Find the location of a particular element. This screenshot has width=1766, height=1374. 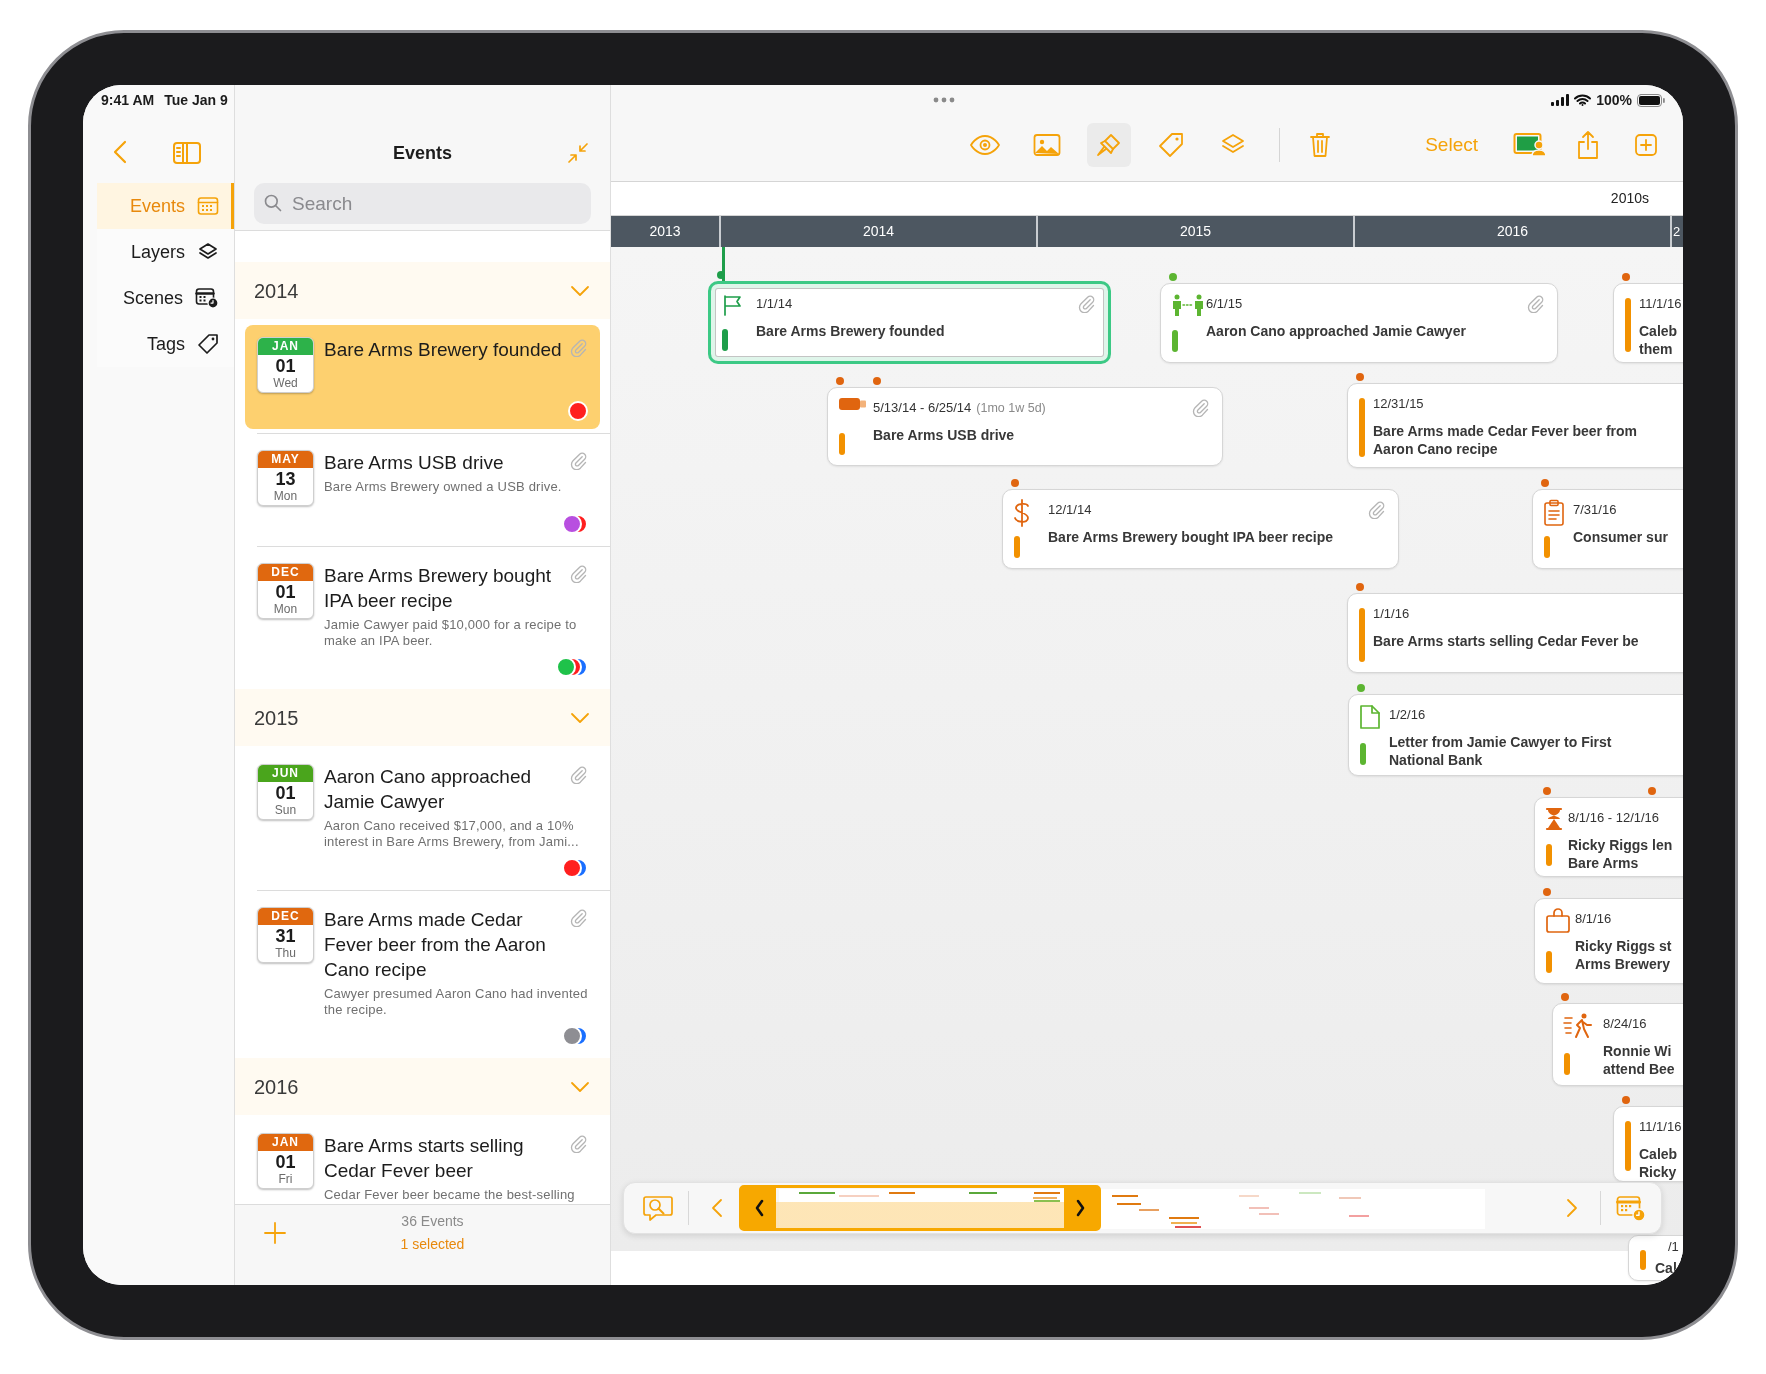

chevron-left-icon is located at coordinates (717, 1208).